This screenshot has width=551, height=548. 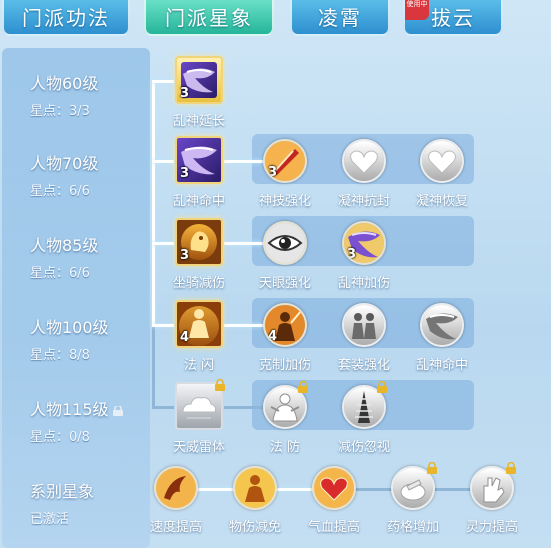 I want to click on node-qixue-tigao, so click(x=334, y=488).